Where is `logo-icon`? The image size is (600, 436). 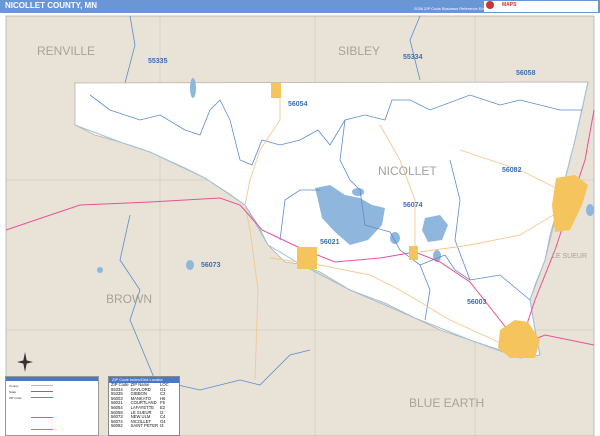 logo-icon is located at coordinates (490, 5).